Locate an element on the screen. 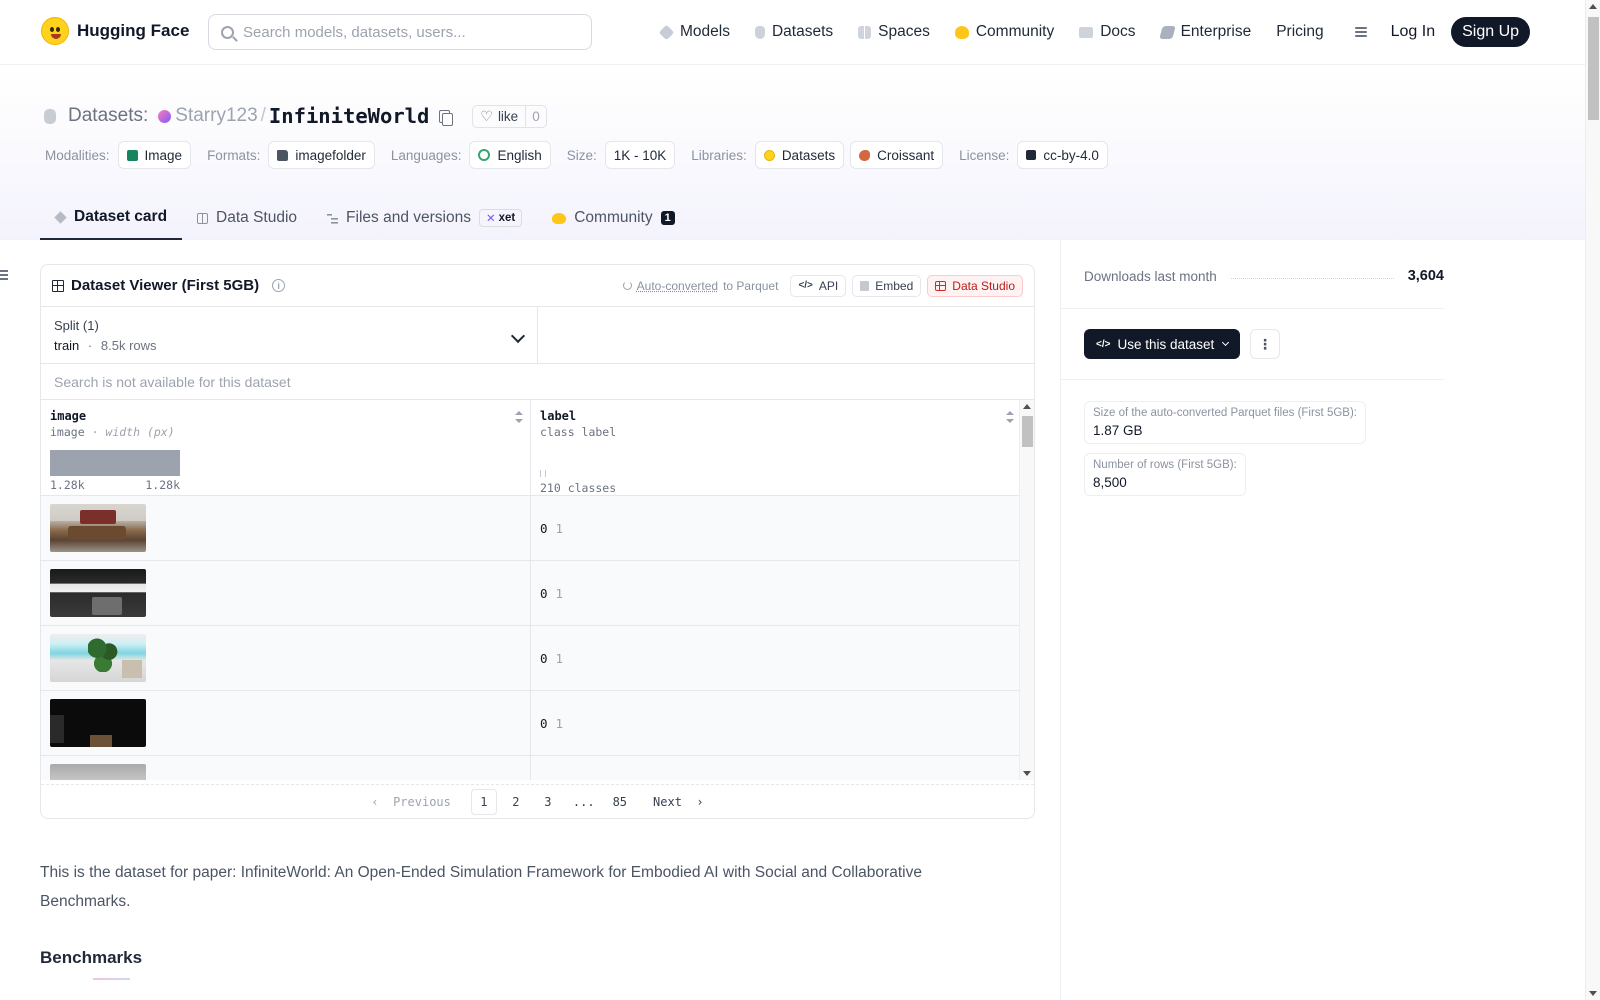 The height and width of the screenshot is (1000, 1600). tag-format-imagefolder: imagefolder is located at coordinates (321, 155).